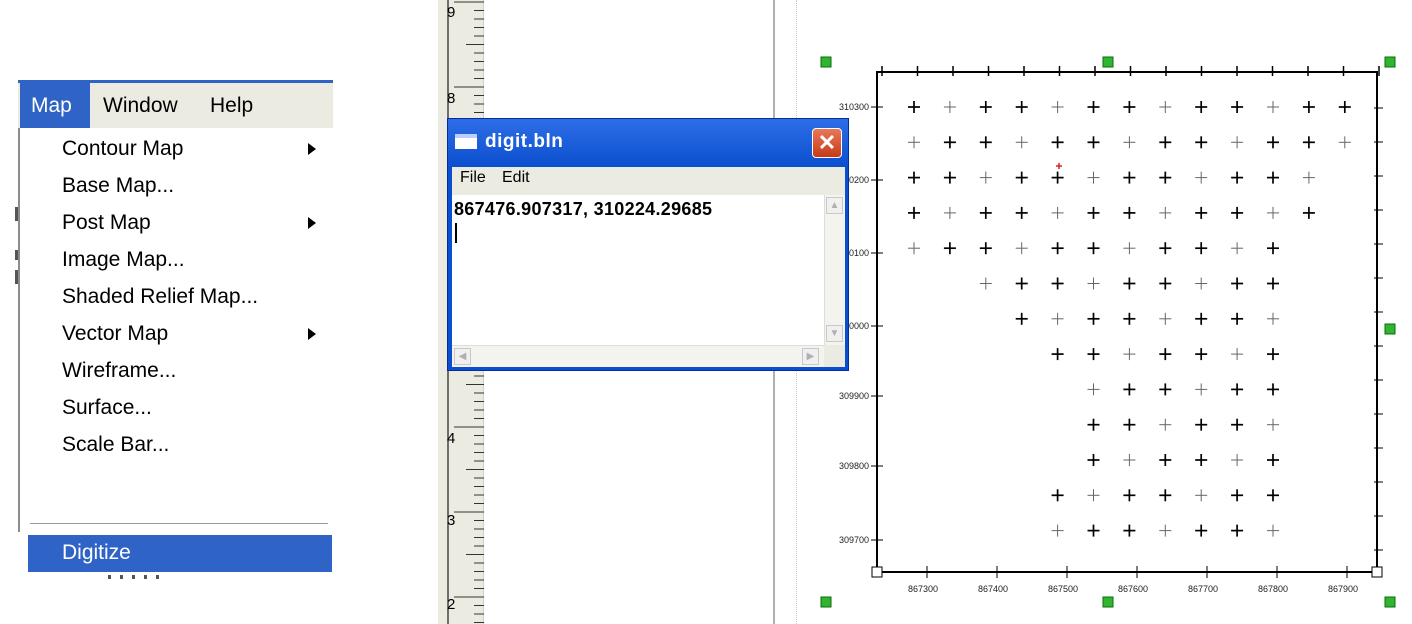  Describe the element at coordinates (524, 141) in the screenshot. I see `window-title: digit.bln` at that location.